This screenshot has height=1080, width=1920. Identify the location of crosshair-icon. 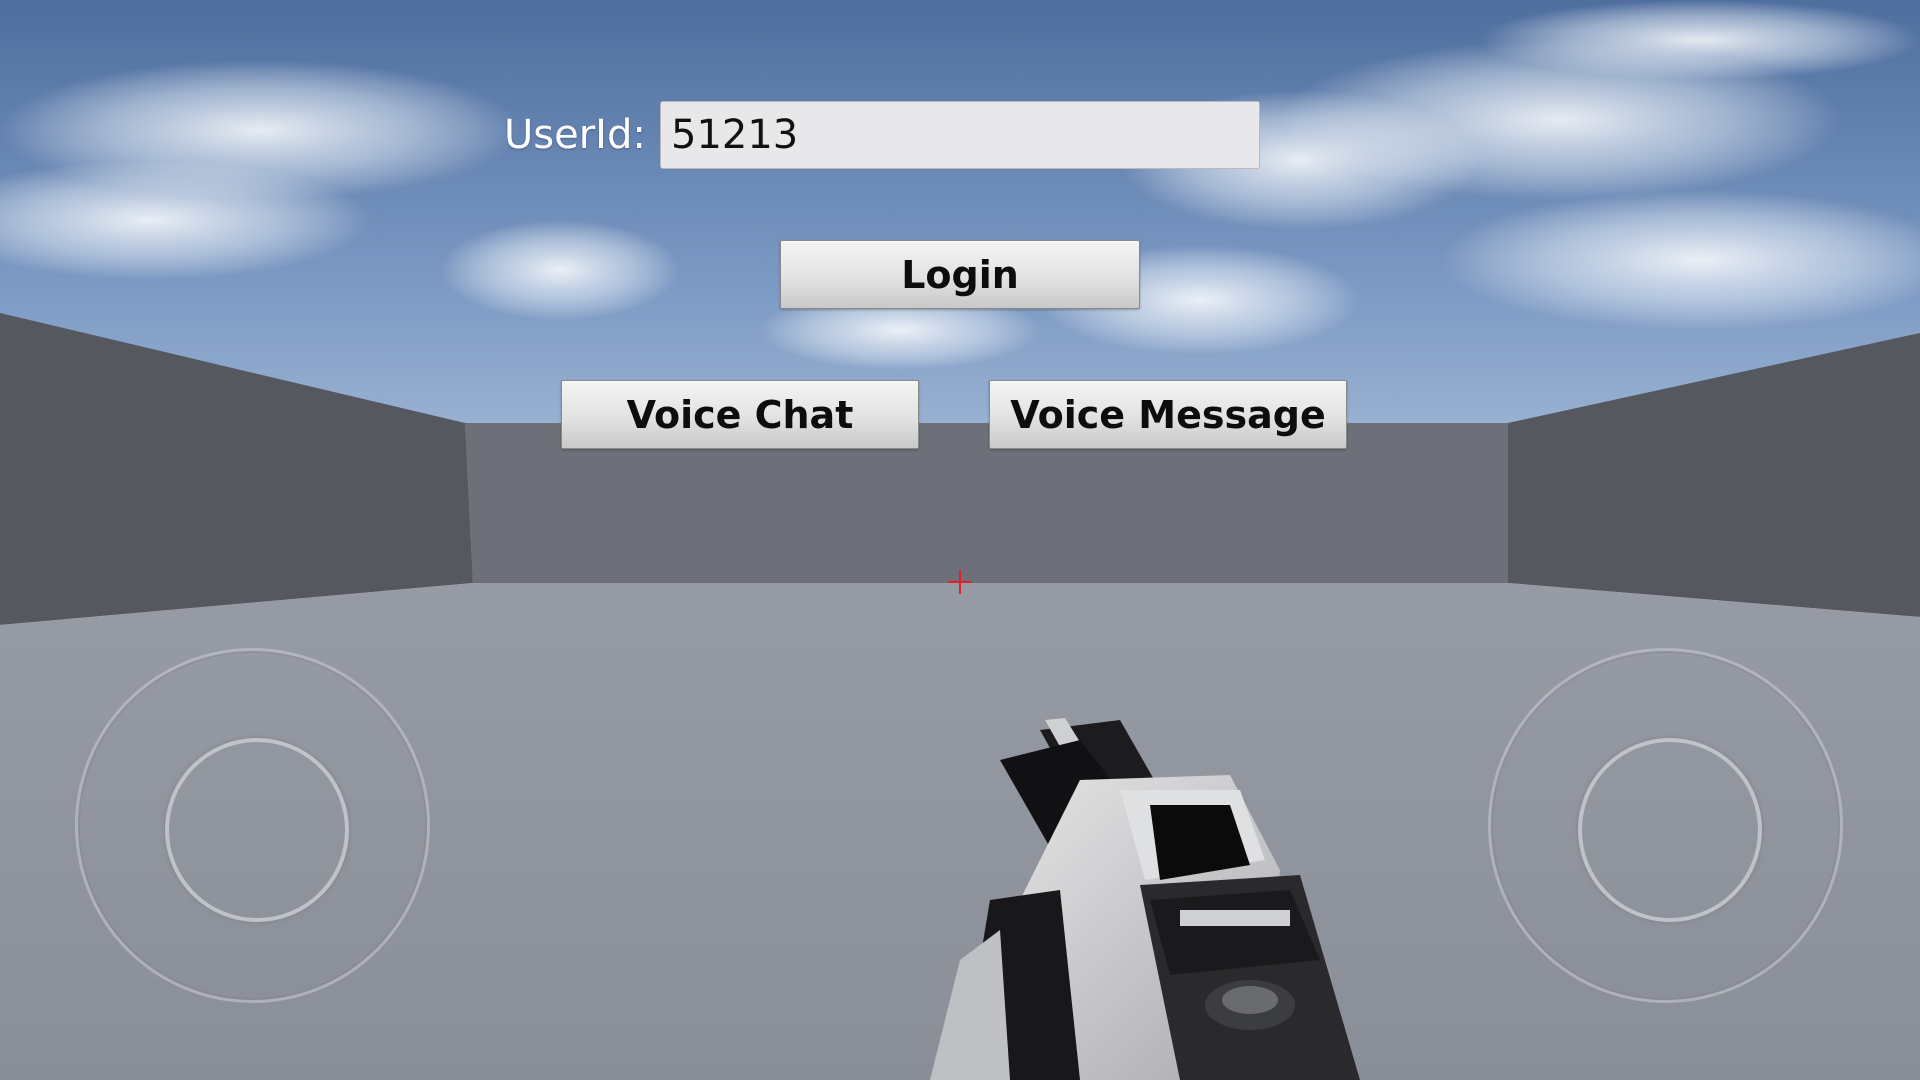
(960, 582).